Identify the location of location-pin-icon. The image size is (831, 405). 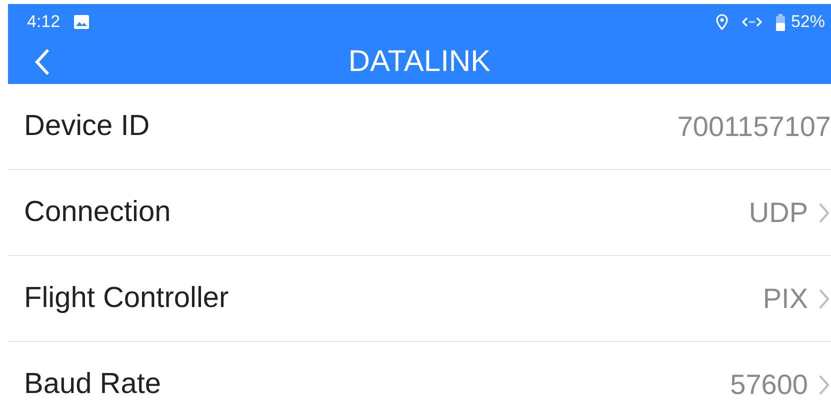
(722, 22).